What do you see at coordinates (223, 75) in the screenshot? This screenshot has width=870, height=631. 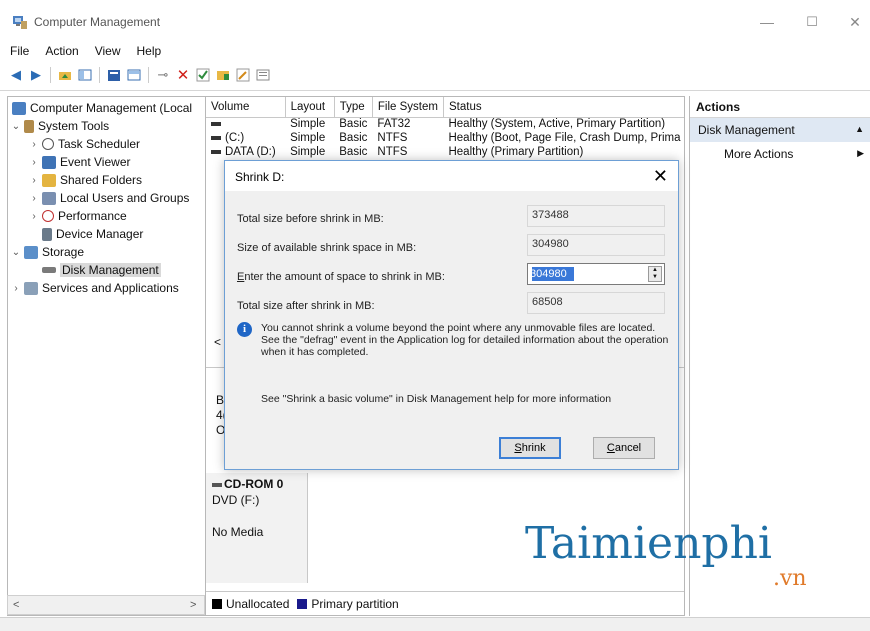 I see `folder-icon` at bounding box center [223, 75].